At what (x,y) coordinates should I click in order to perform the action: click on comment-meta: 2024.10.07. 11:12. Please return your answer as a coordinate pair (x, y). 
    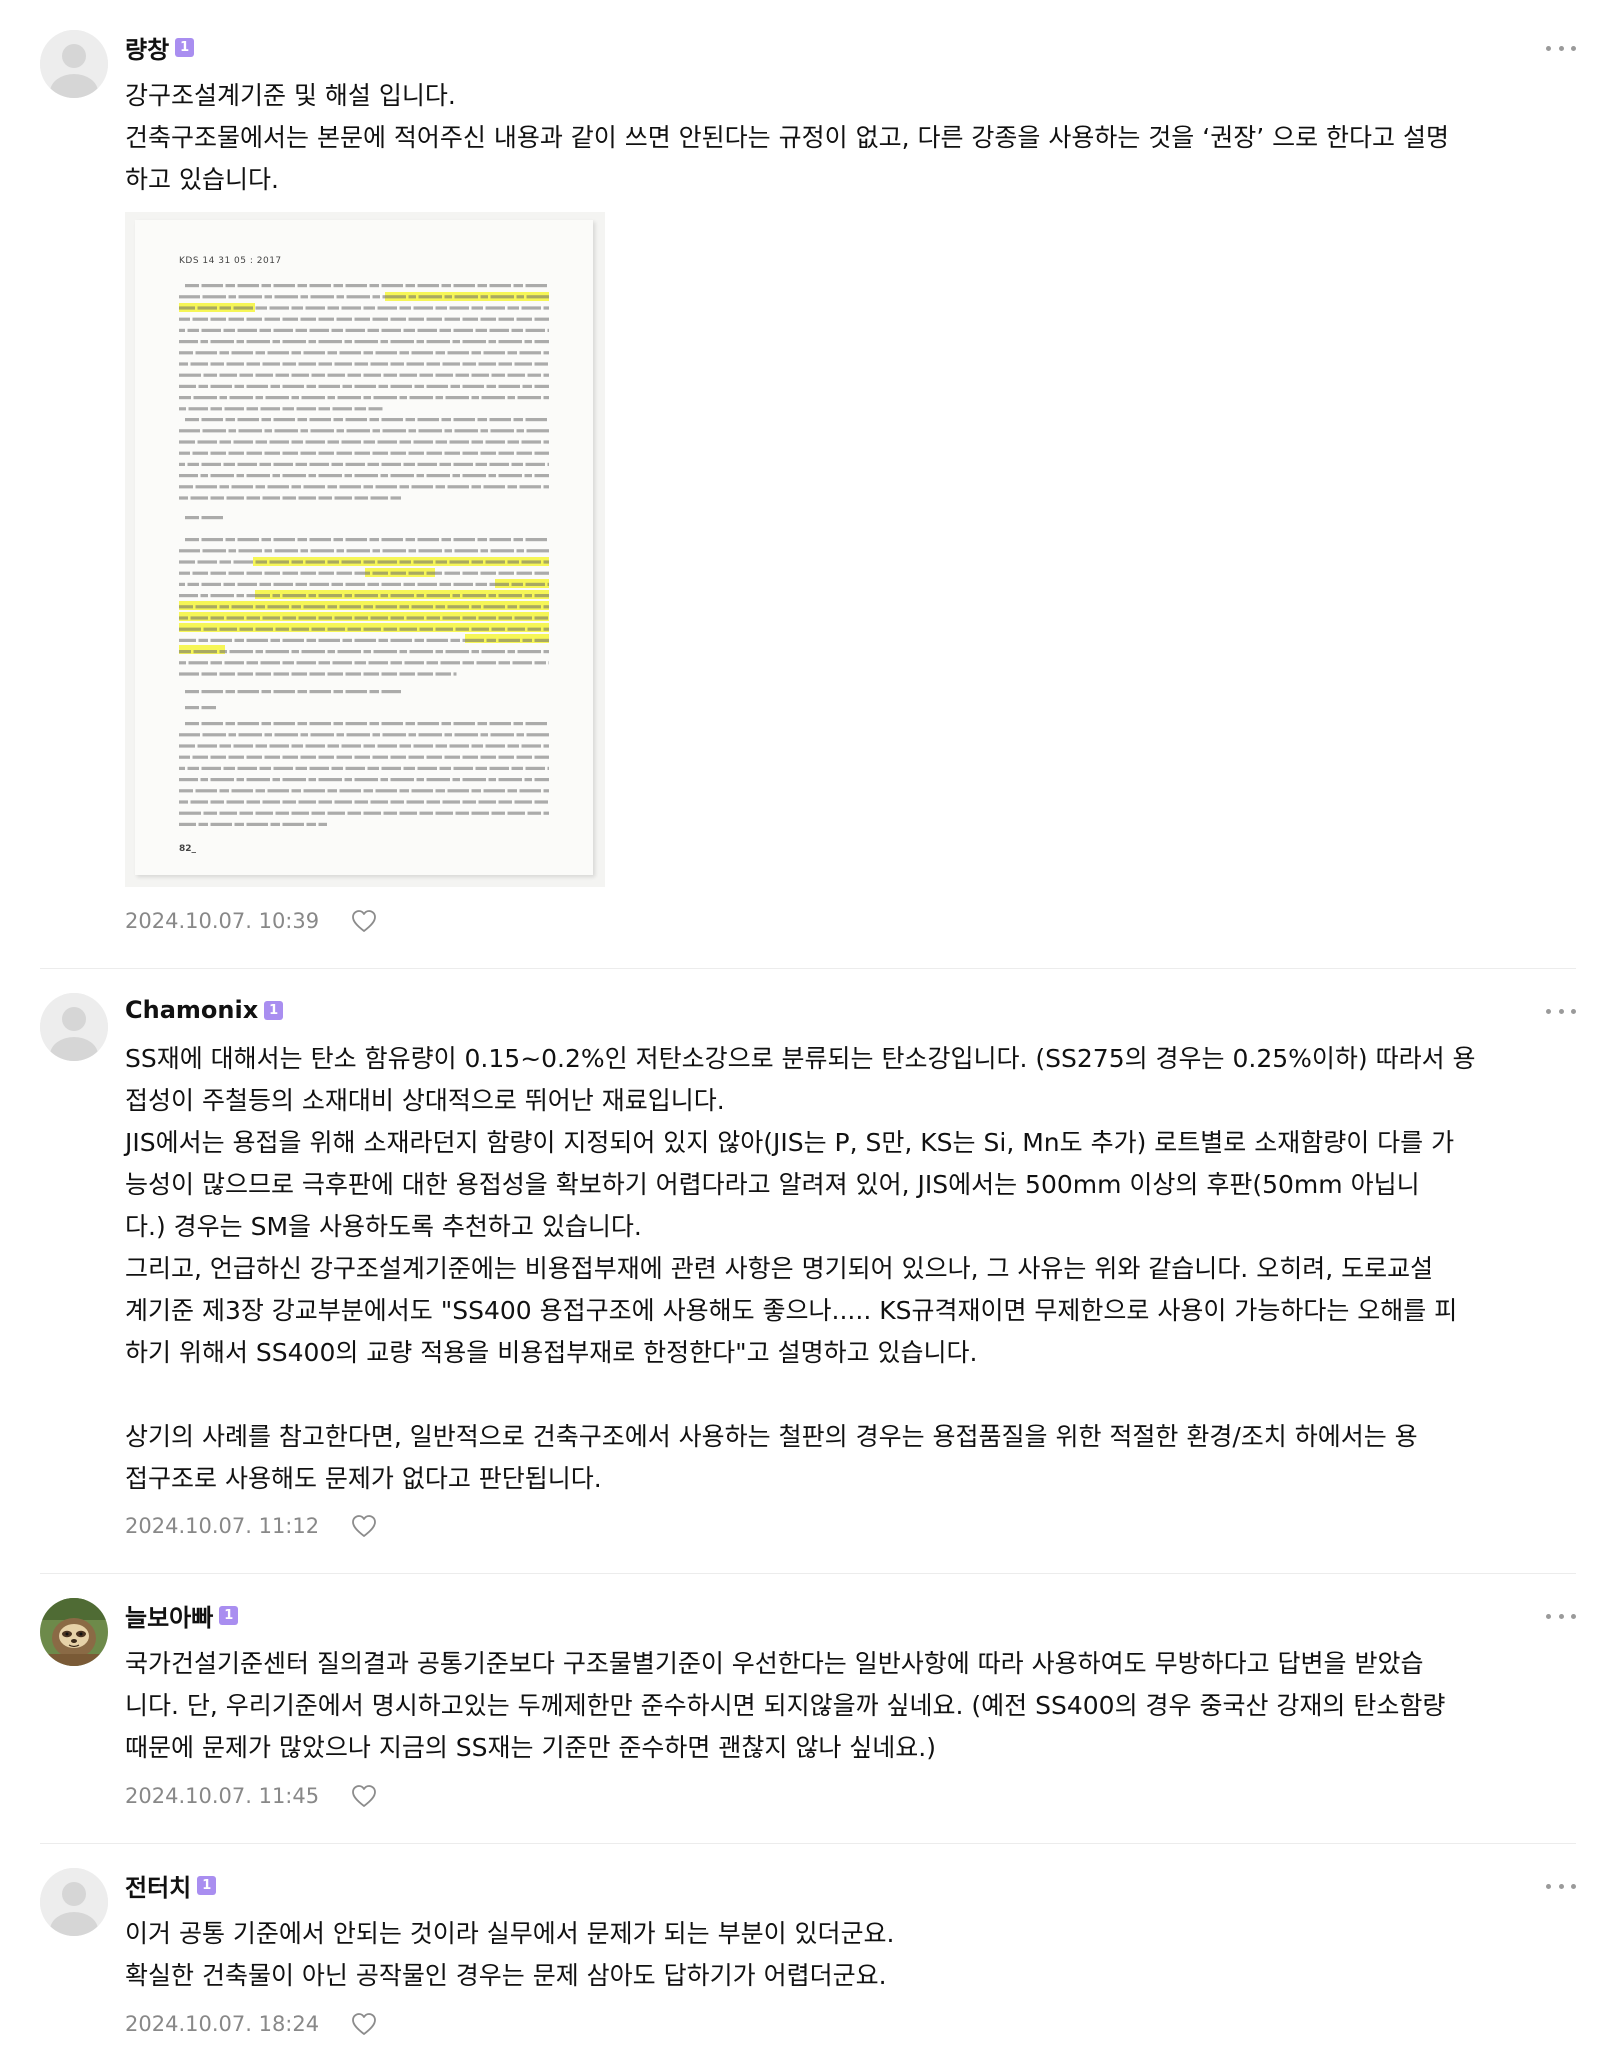
    Looking at the image, I should click on (251, 1526).